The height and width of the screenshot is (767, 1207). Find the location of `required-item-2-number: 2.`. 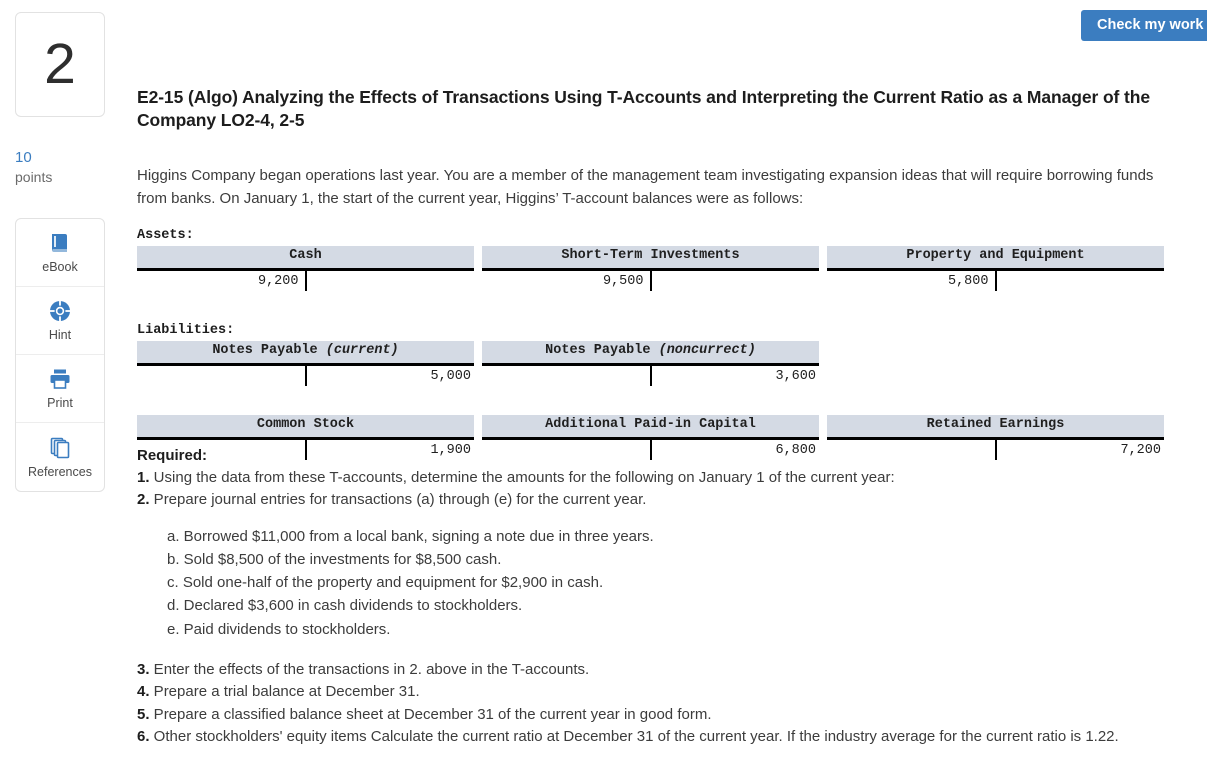

required-item-2-number: 2. is located at coordinates (143, 499).